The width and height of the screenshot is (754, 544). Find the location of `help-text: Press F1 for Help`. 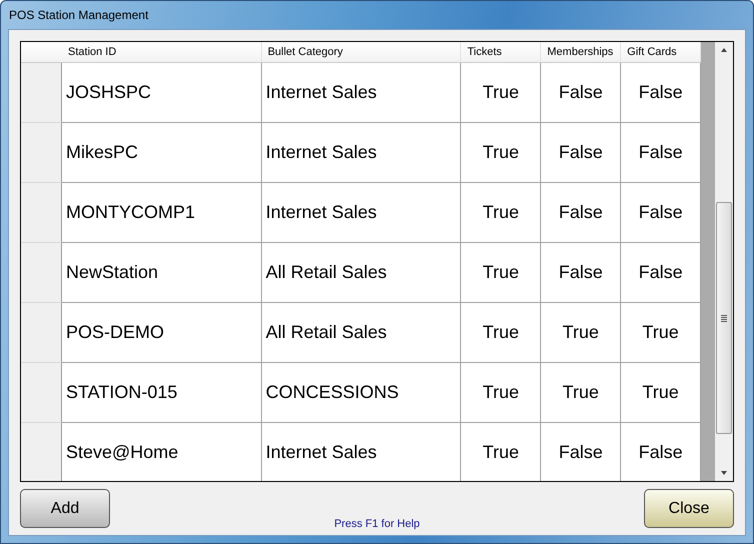

help-text: Press F1 for Help is located at coordinates (377, 524).